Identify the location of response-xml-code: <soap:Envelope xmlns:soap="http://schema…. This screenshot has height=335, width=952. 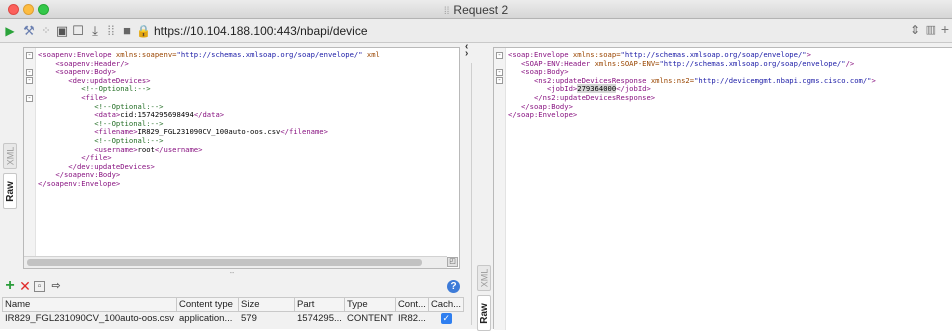
(692, 85).